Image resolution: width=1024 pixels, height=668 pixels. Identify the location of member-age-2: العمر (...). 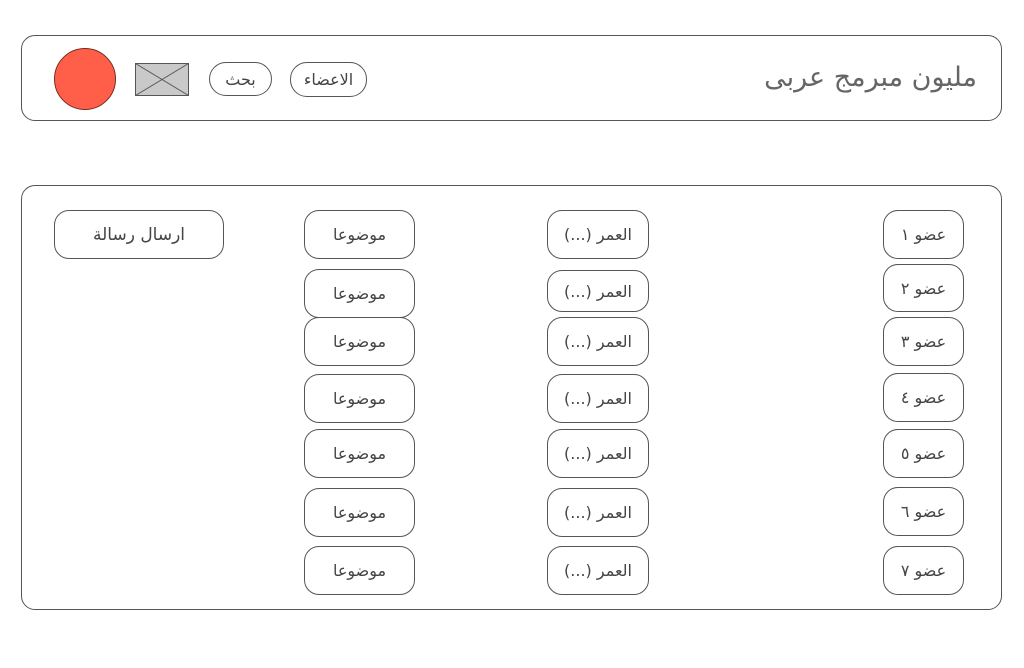
(598, 291).